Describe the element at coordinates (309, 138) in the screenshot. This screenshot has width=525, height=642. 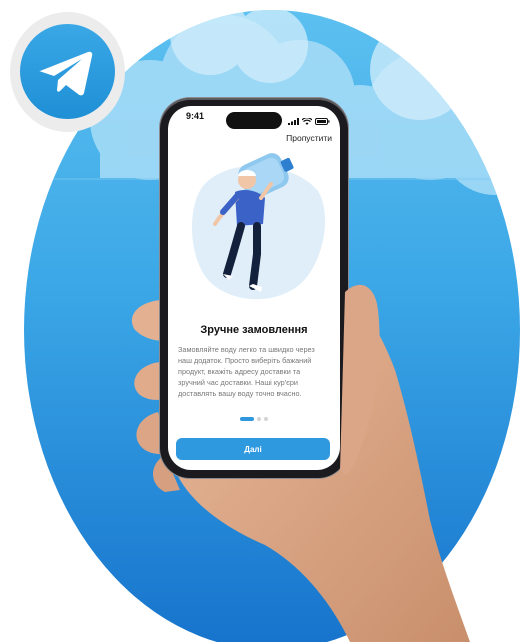
I see `skip-link: Пропустити` at that location.